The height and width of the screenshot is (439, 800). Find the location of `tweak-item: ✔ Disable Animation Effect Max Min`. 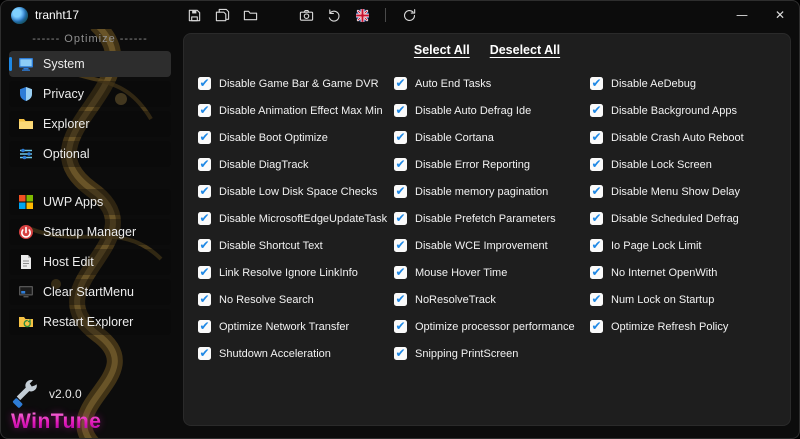

tweak-item: ✔ Disable Animation Effect Max Min is located at coordinates (296, 110).